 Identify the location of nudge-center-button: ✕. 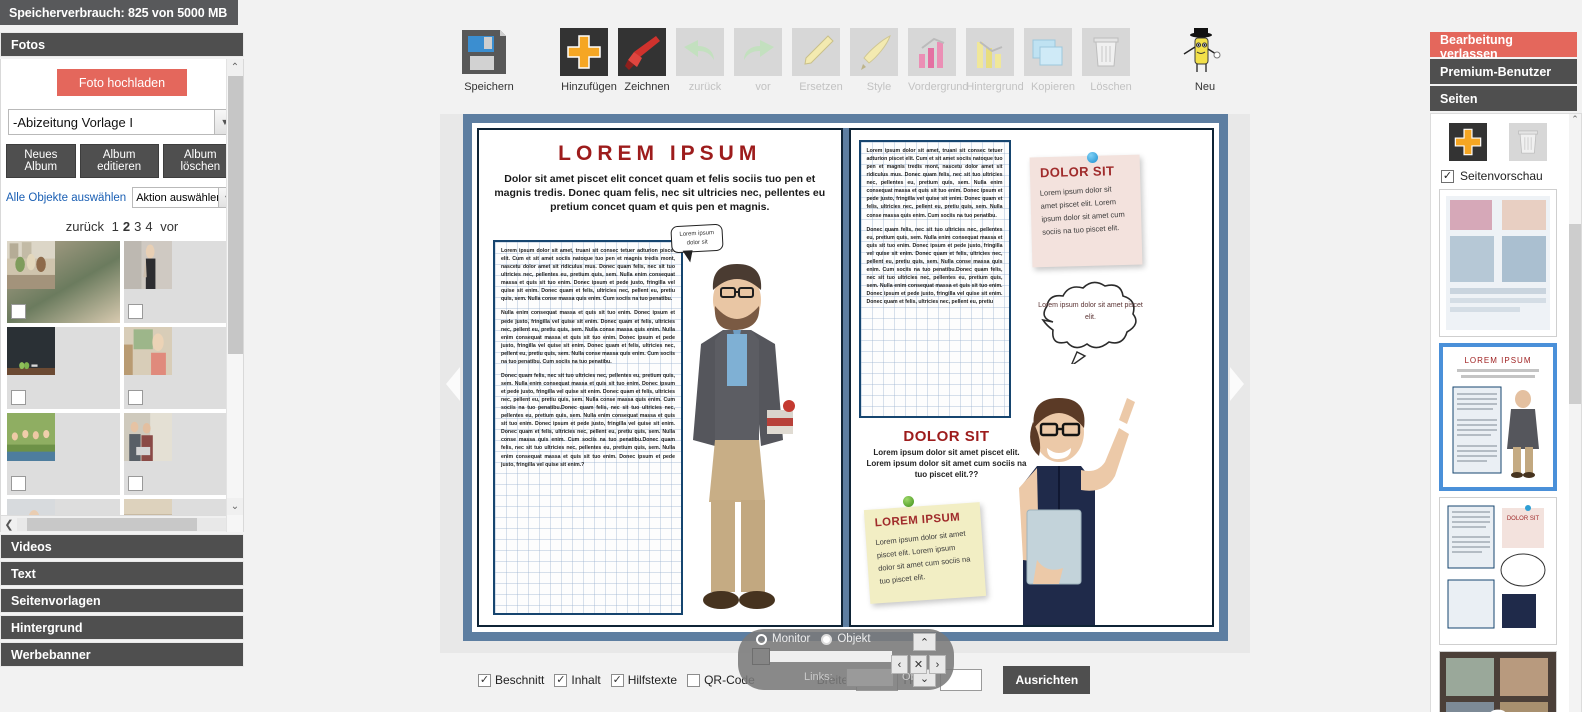
(918, 664).